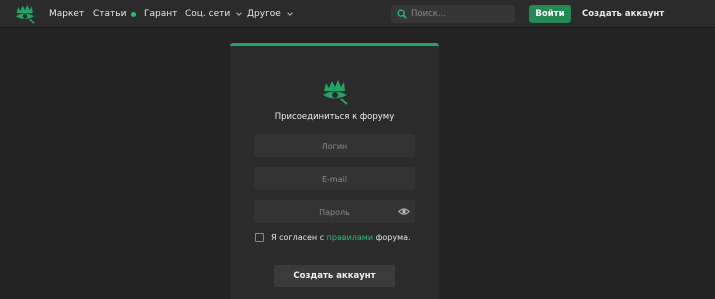 This screenshot has width=715, height=299. I want to click on nav-market-label: Маркет, so click(67, 14).